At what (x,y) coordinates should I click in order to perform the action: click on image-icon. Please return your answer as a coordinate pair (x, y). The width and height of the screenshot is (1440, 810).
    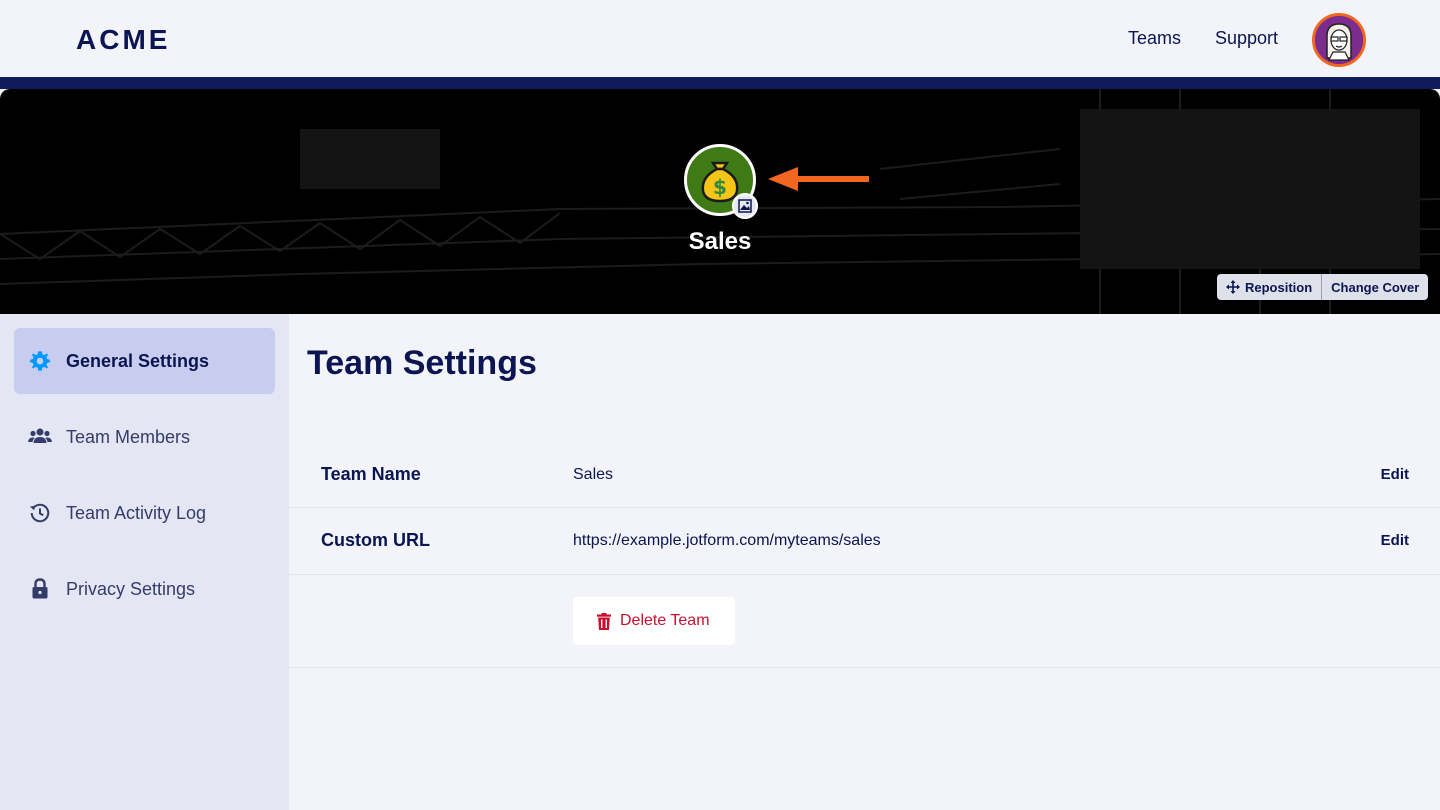
    Looking at the image, I should click on (745, 206).